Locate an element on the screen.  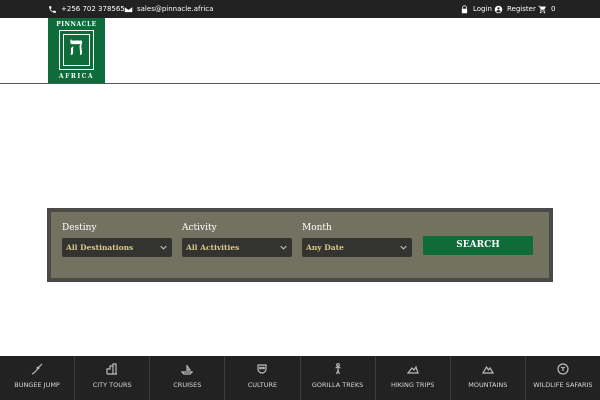
category-label: HIKING TRIPS is located at coordinates (412, 385).